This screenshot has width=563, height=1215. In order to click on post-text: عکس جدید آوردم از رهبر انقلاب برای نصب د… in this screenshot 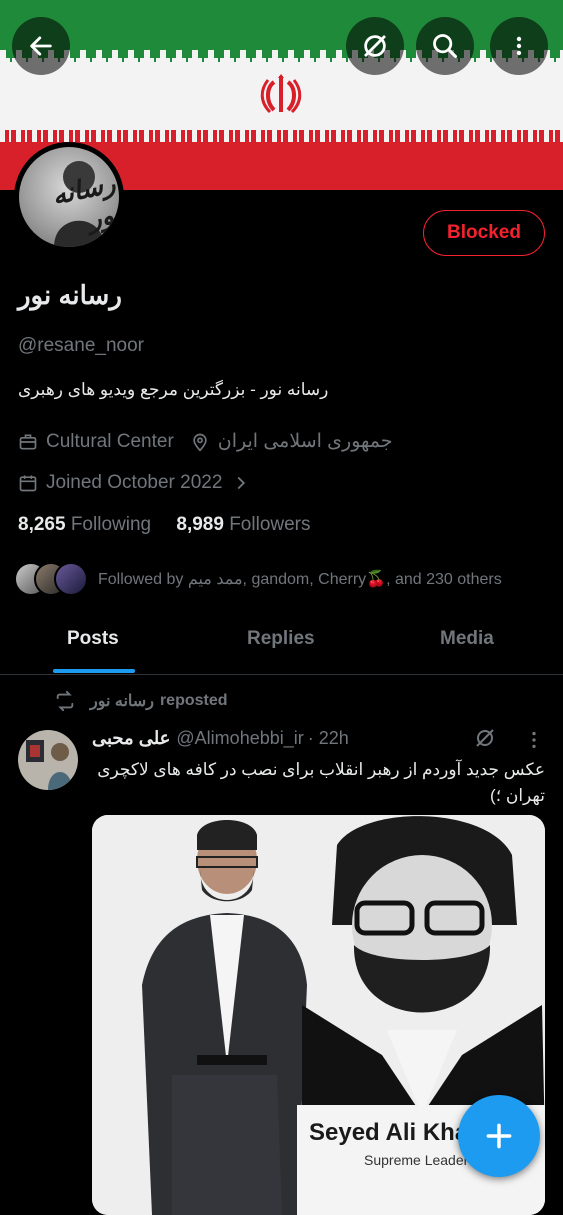, I will do `click(321, 782)`.